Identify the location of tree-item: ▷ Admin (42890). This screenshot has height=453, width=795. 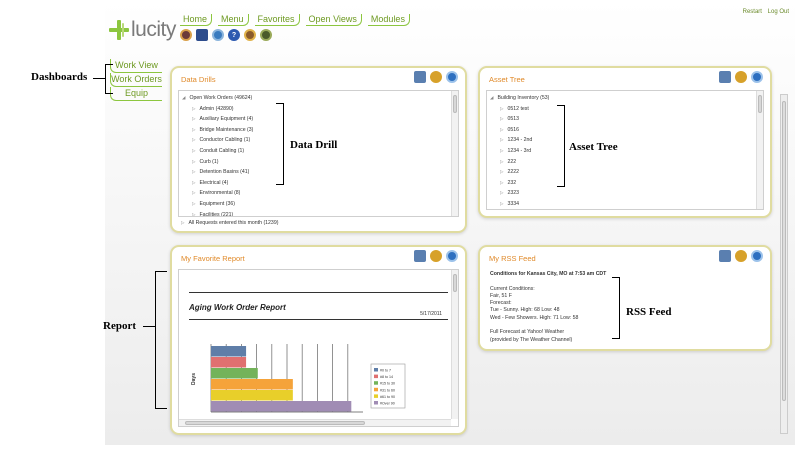
(217, 109).